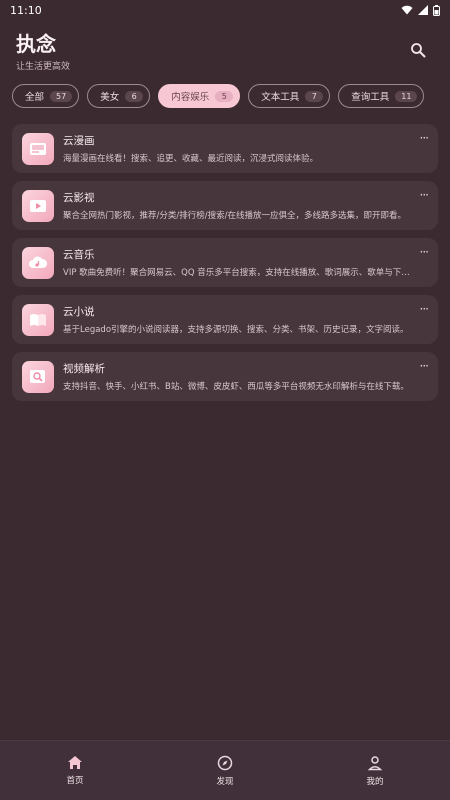 The image size is (450, 800). I want to click on search-button, so click(418, 50).